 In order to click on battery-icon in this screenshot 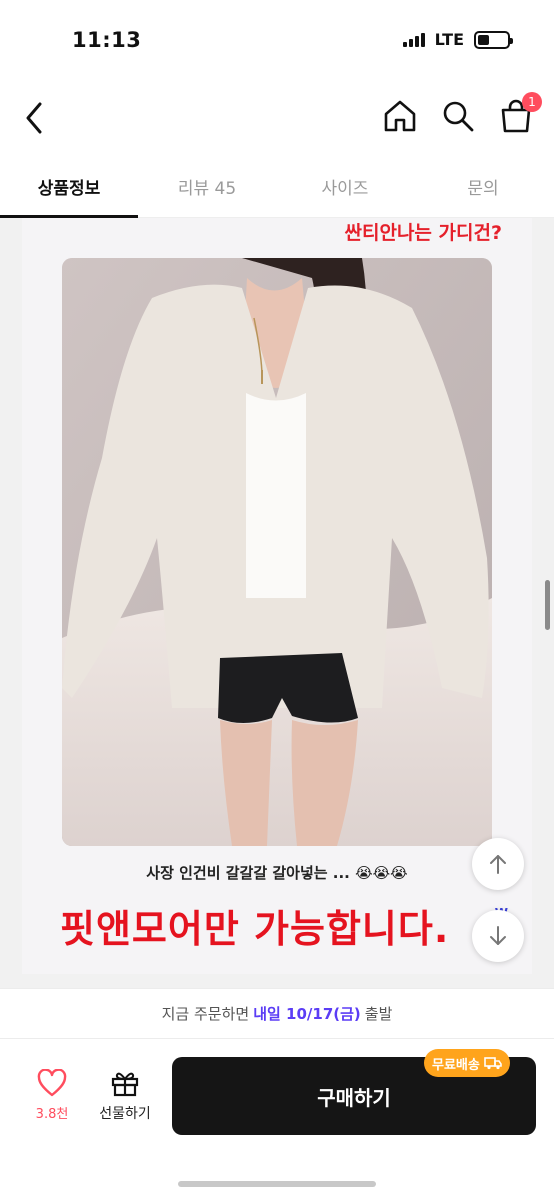, I will do `click(493, 39)`.